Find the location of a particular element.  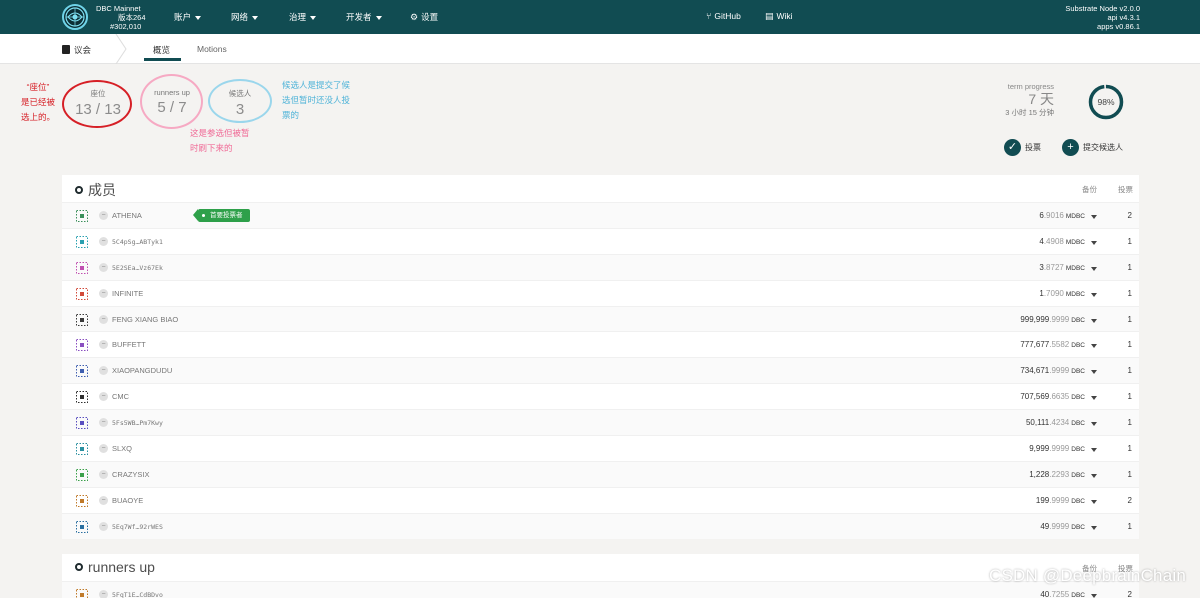

chain-selector: DBC Mainnet 版本264 #302,010 is located at coordinates (121, 17).